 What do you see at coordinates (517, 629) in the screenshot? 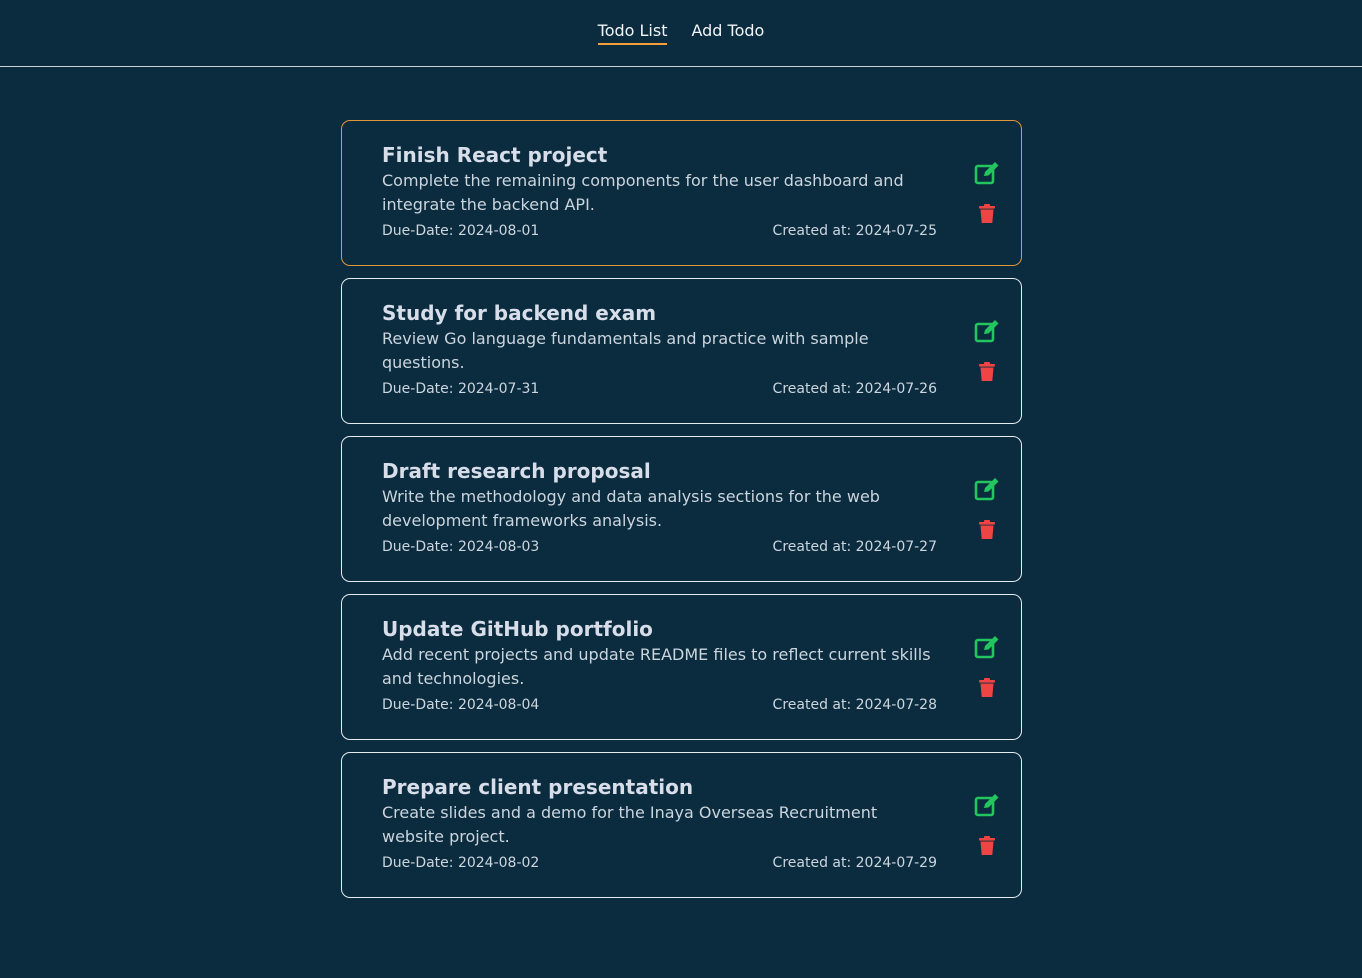
I see `todo-title: Update GitHub portfolio` at bounding box center [517, 629].